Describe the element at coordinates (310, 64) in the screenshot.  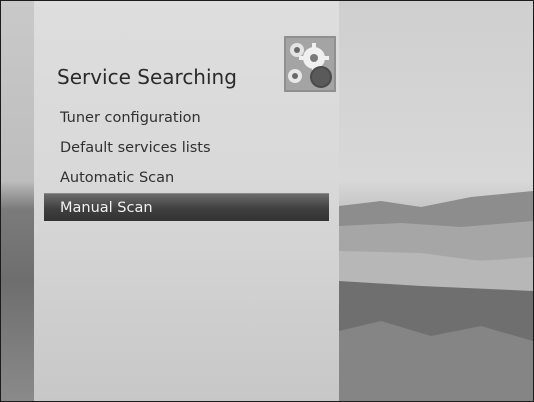
I see `settings-gears-icon` at that location.